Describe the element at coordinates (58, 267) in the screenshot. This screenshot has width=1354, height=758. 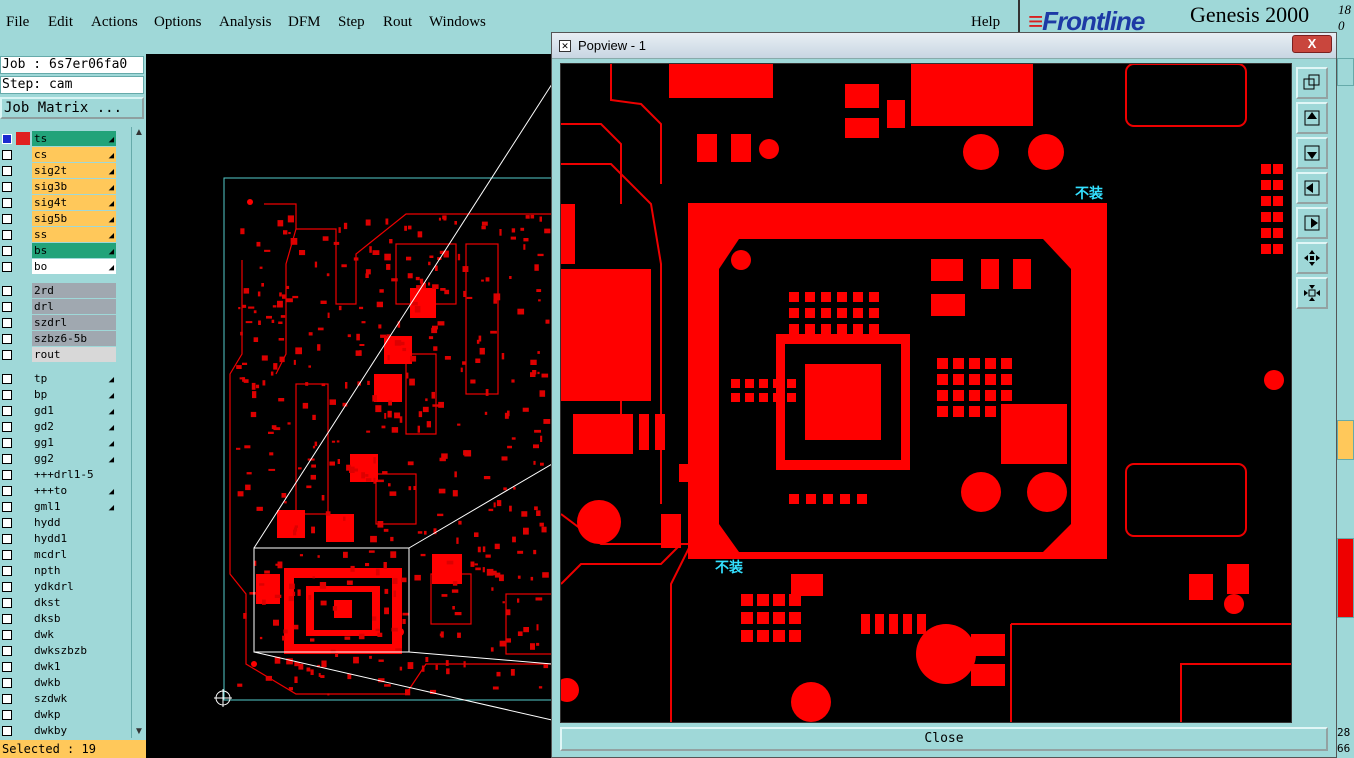
I see `layer-row-bo: bo ◢` at that location.